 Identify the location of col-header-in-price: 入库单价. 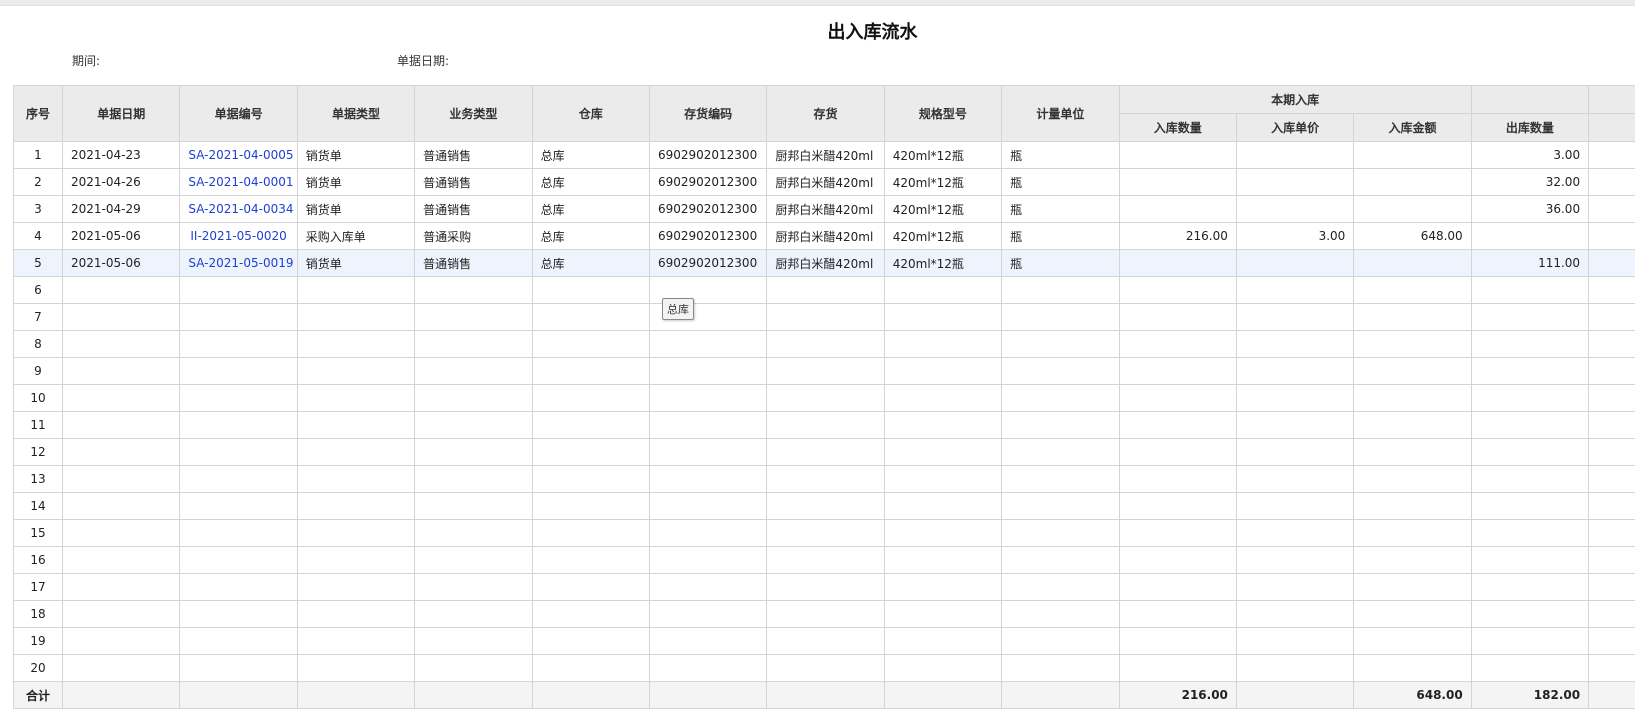
(1295, 127).